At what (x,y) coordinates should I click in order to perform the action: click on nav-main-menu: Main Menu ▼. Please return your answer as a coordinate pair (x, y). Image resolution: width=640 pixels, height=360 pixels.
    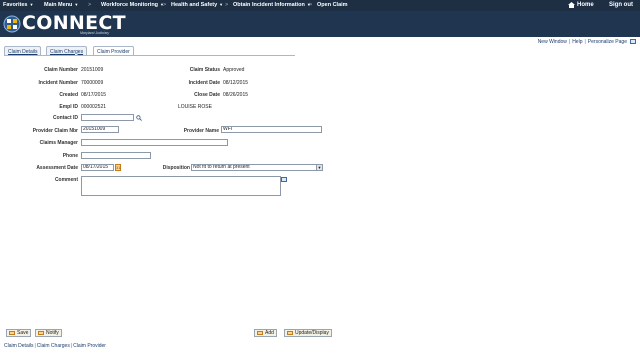
    Looking at the image, I should click on (61, 5).